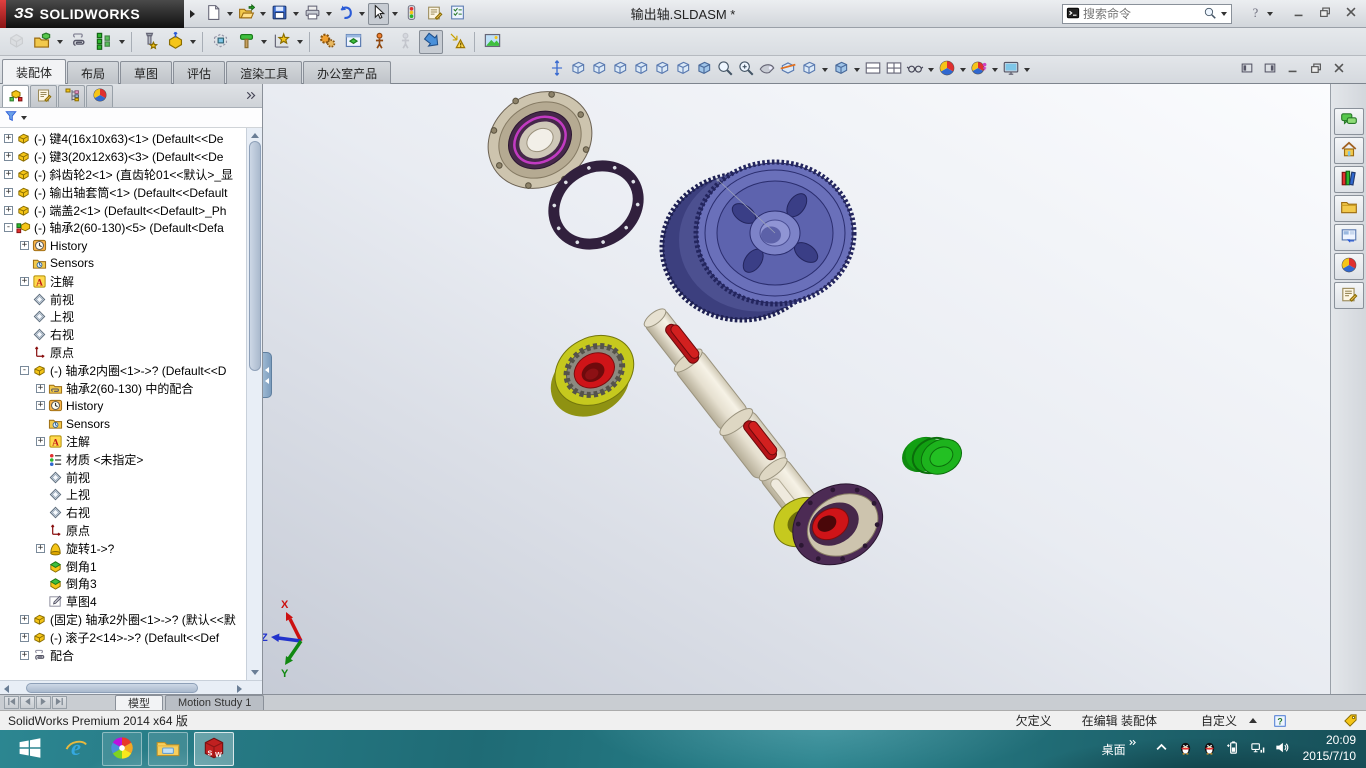 The width and height of the screenshot is (1366, 768). What do you see at coordinates (123, 281) in the screenshot?
I see `tree-item: + A 注解` at bounding box center [123, 281].